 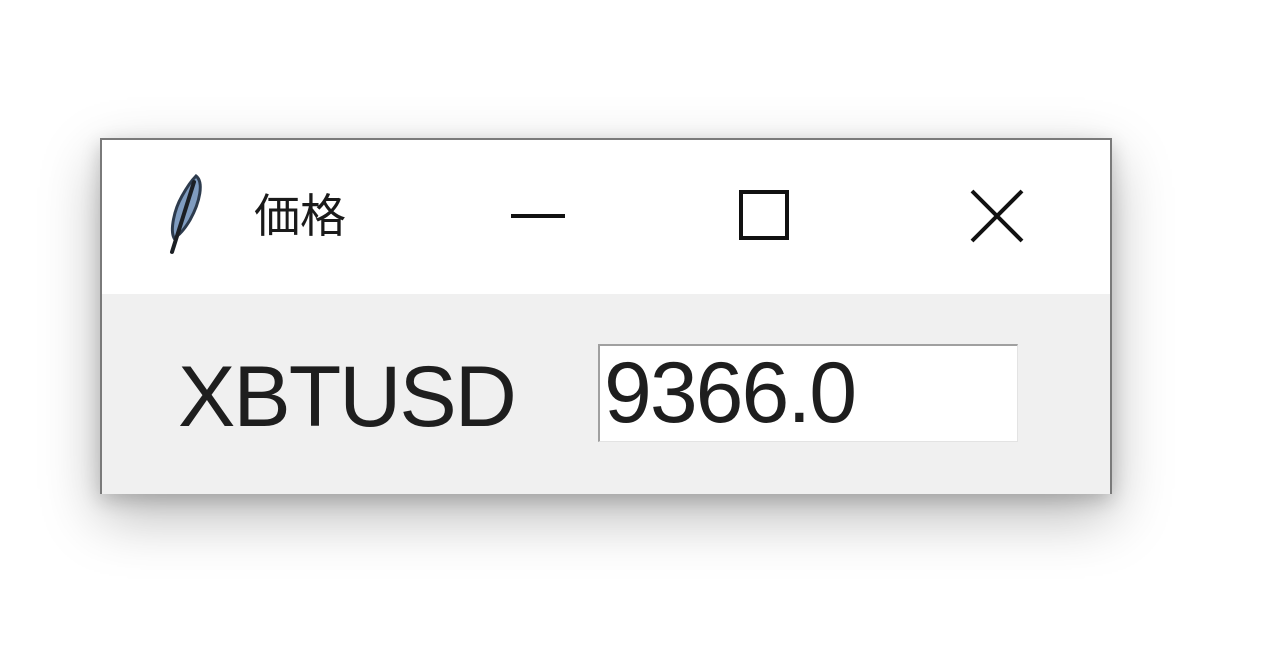 I want to click on maximize-icon, so click(x=764, y=215).